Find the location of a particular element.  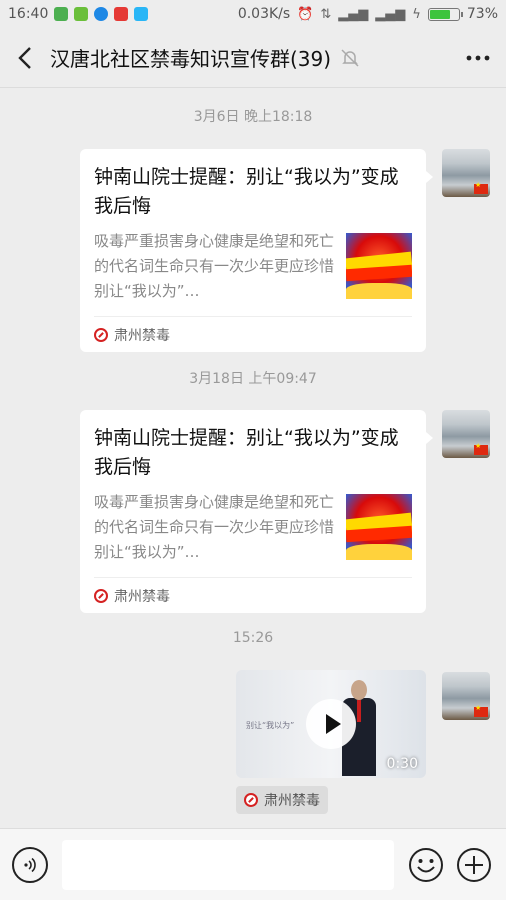

more-options-button is located at coordinates (478, 58).